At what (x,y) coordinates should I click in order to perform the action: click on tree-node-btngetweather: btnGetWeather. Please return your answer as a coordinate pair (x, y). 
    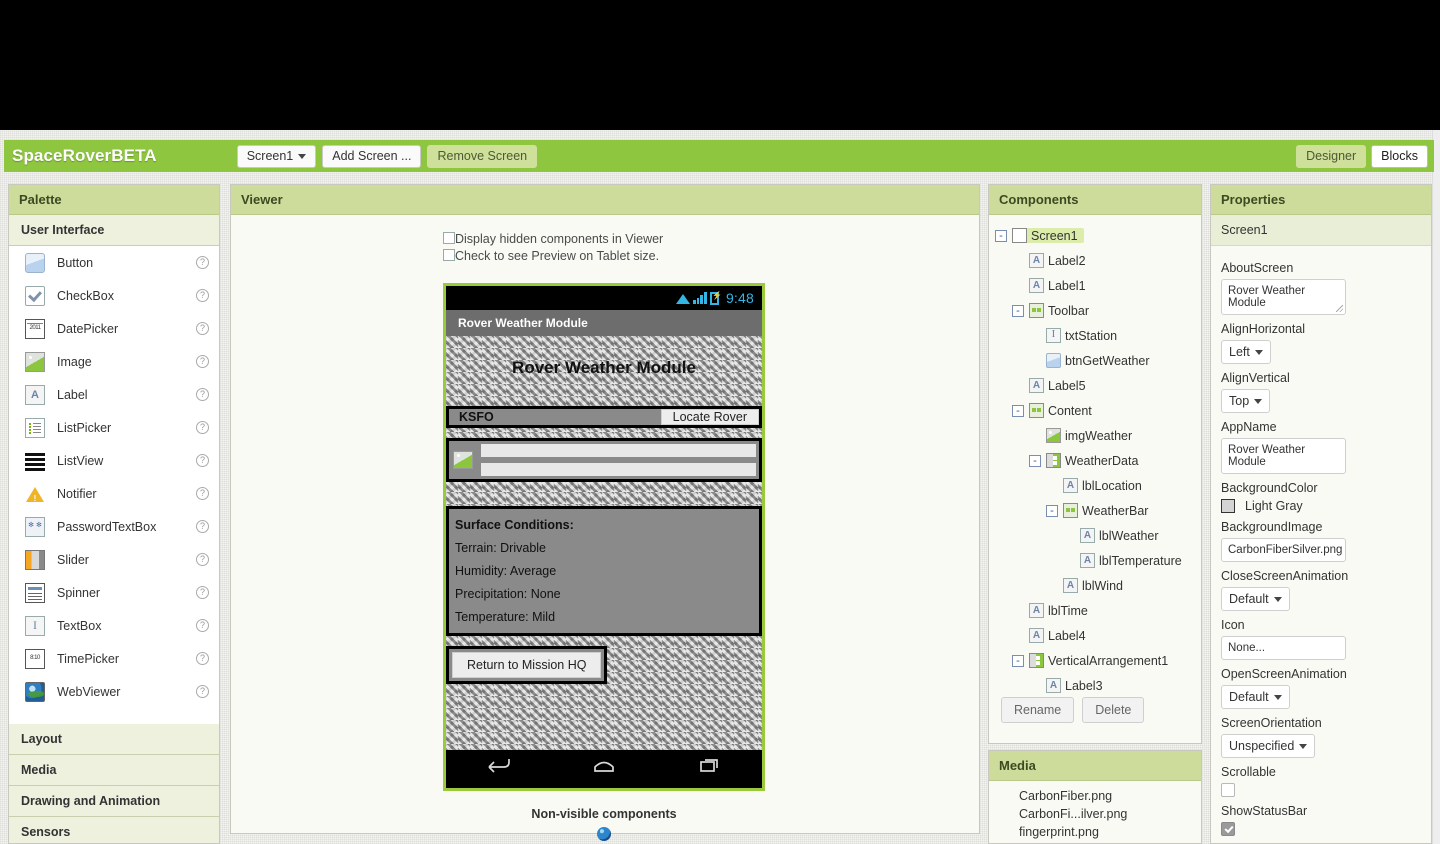
    Looking at the image, I should click on (1095, 360).